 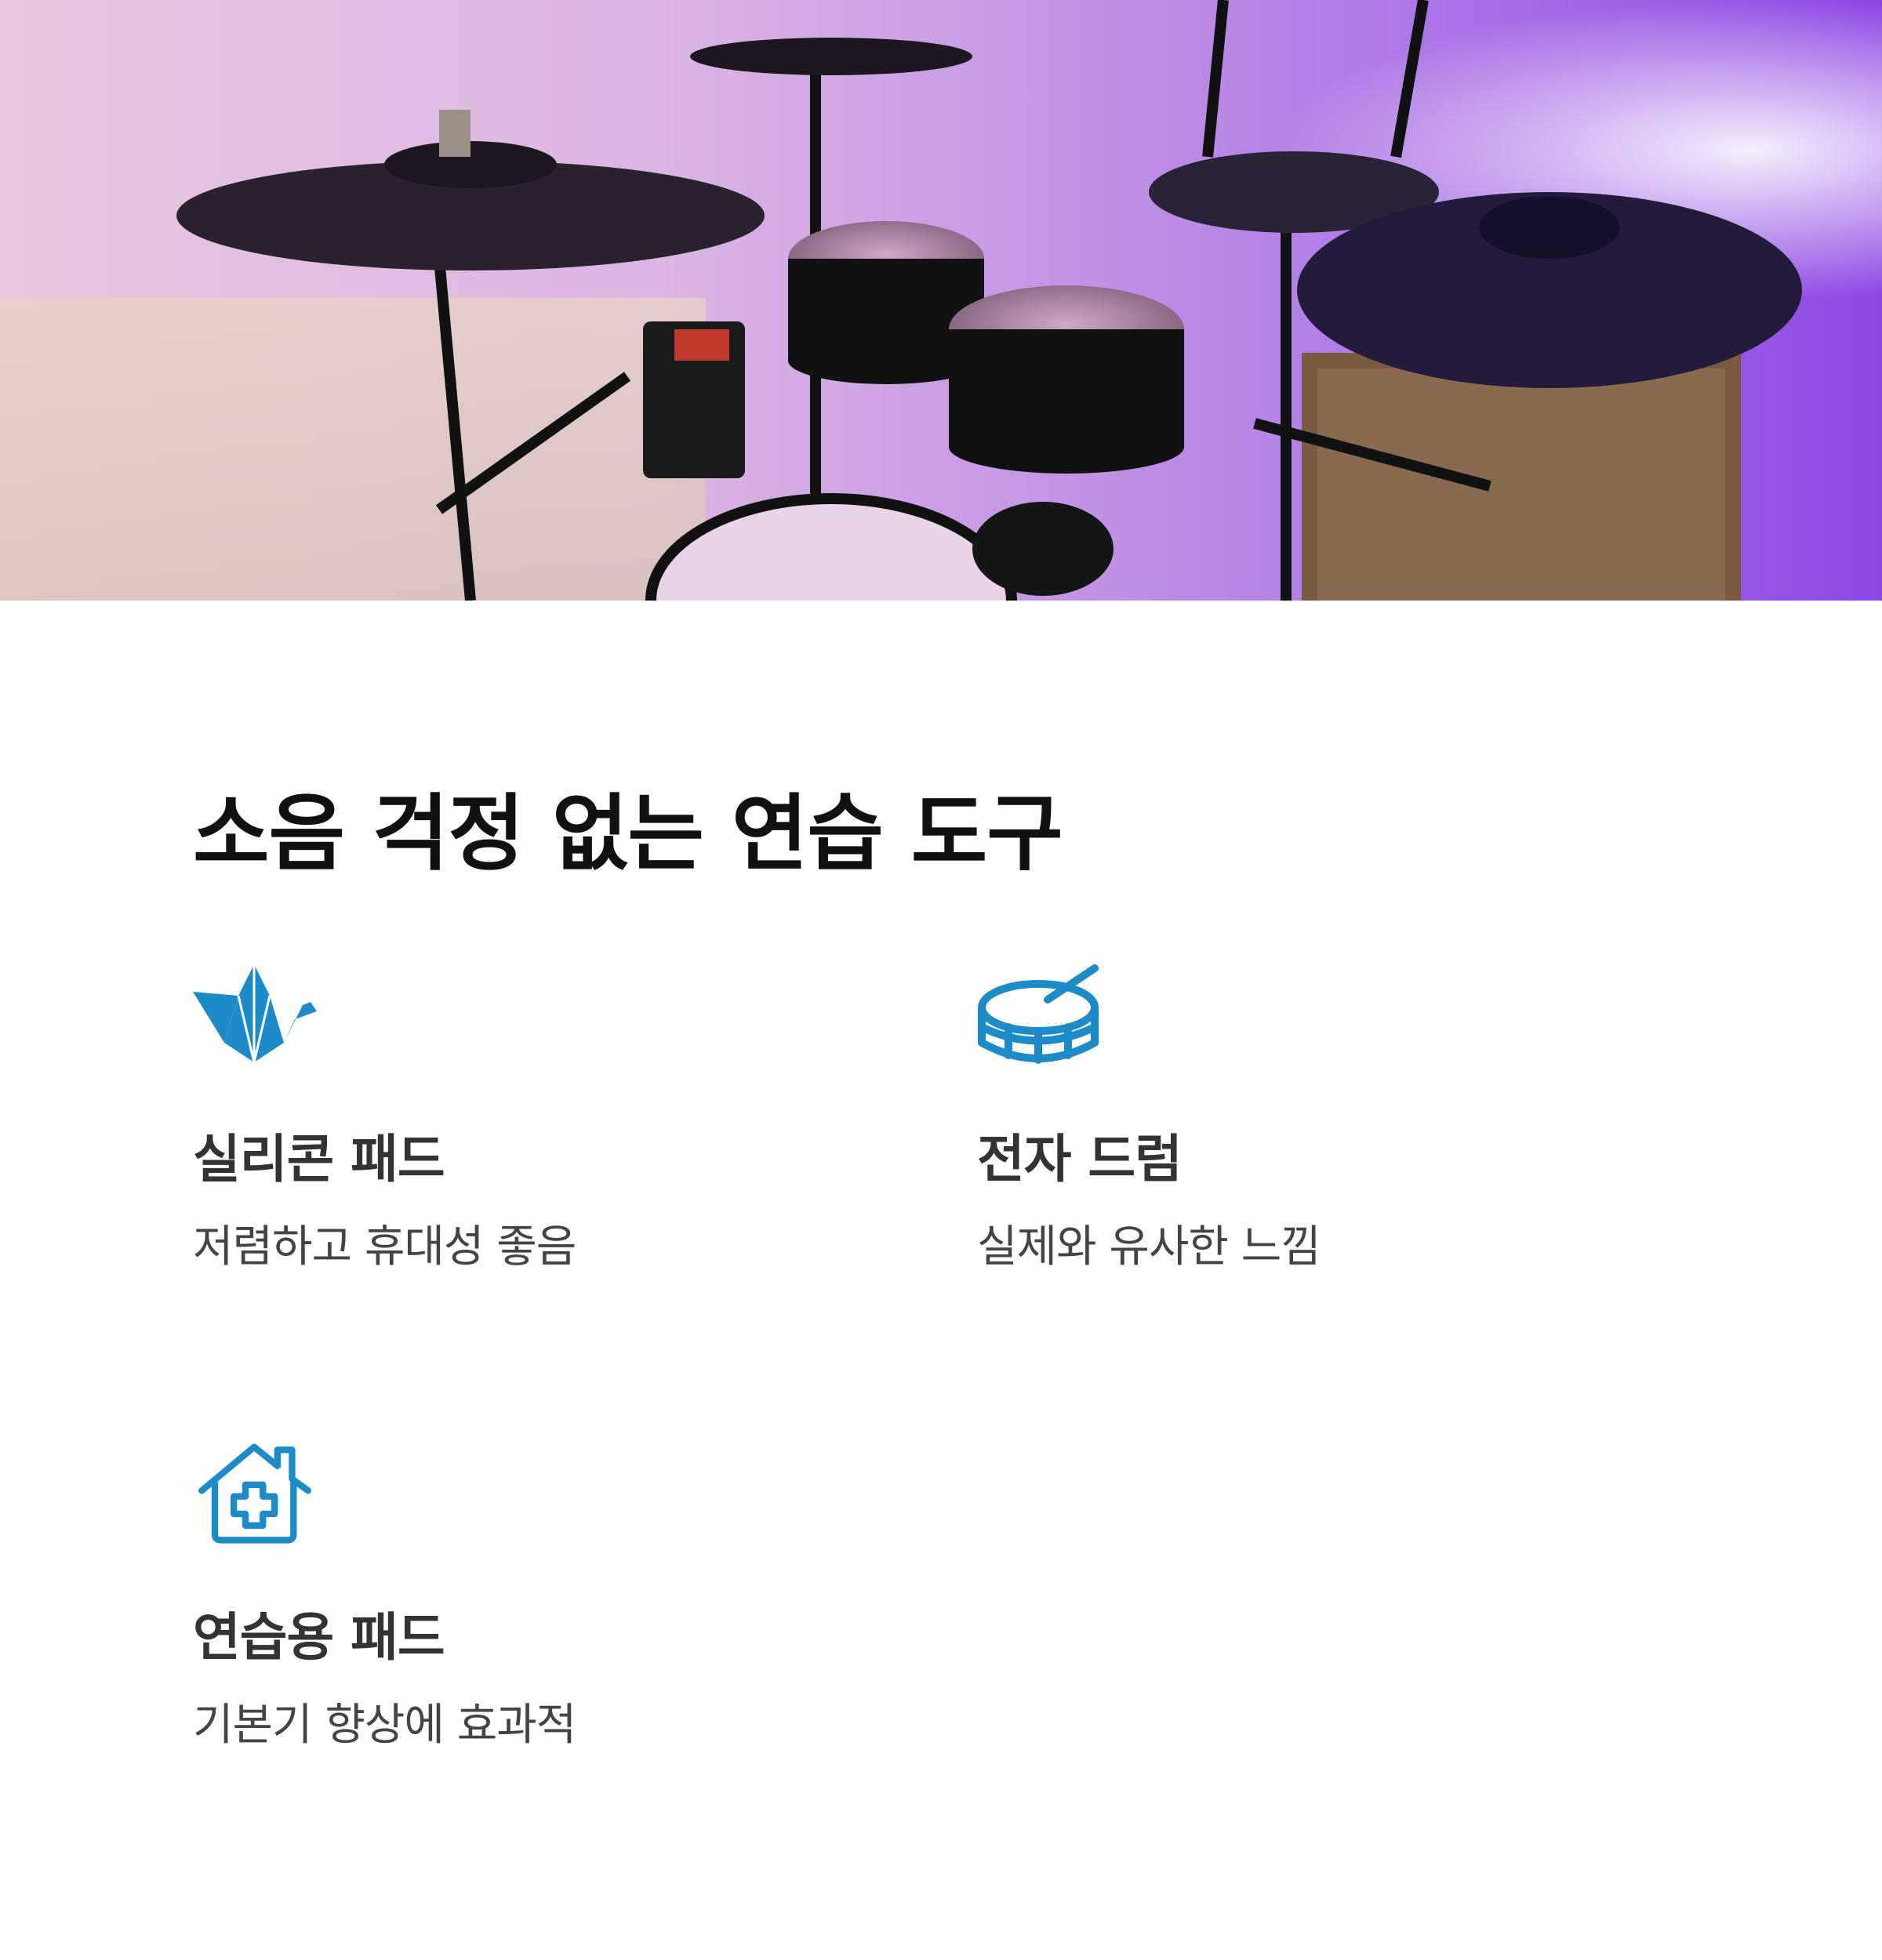 I want to click on feature-description: 기본기 향상에 효과적, so click(x=384, y=1725).